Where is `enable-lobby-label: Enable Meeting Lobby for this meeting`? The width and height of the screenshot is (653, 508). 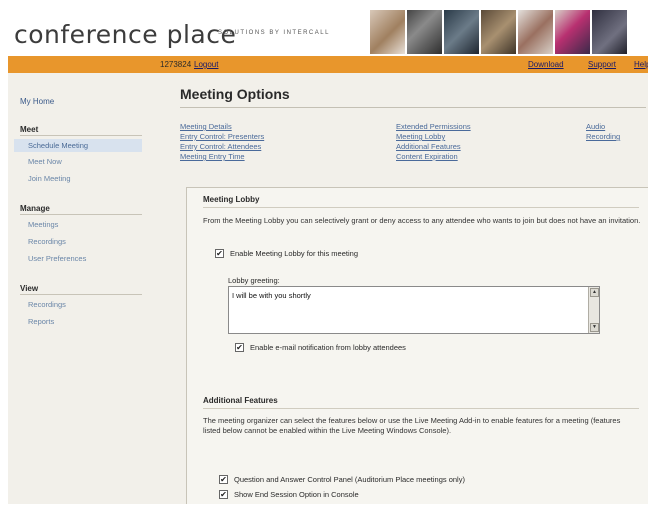
enable-lobby-label: Enable Meeting Lobby for this meeting is located at coordinates (294, 253).